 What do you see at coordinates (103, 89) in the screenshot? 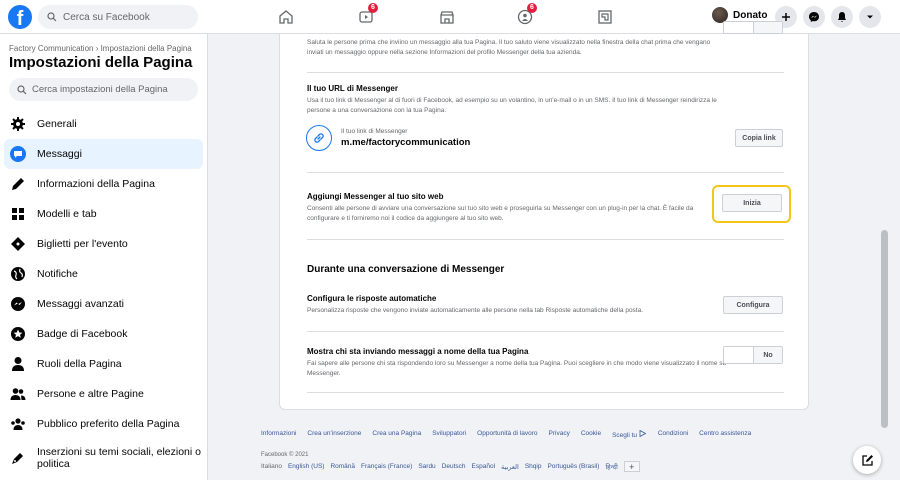
I see `settings-search-input: Cerca impostazioni della Pagina` at bounding box center [103, 89].